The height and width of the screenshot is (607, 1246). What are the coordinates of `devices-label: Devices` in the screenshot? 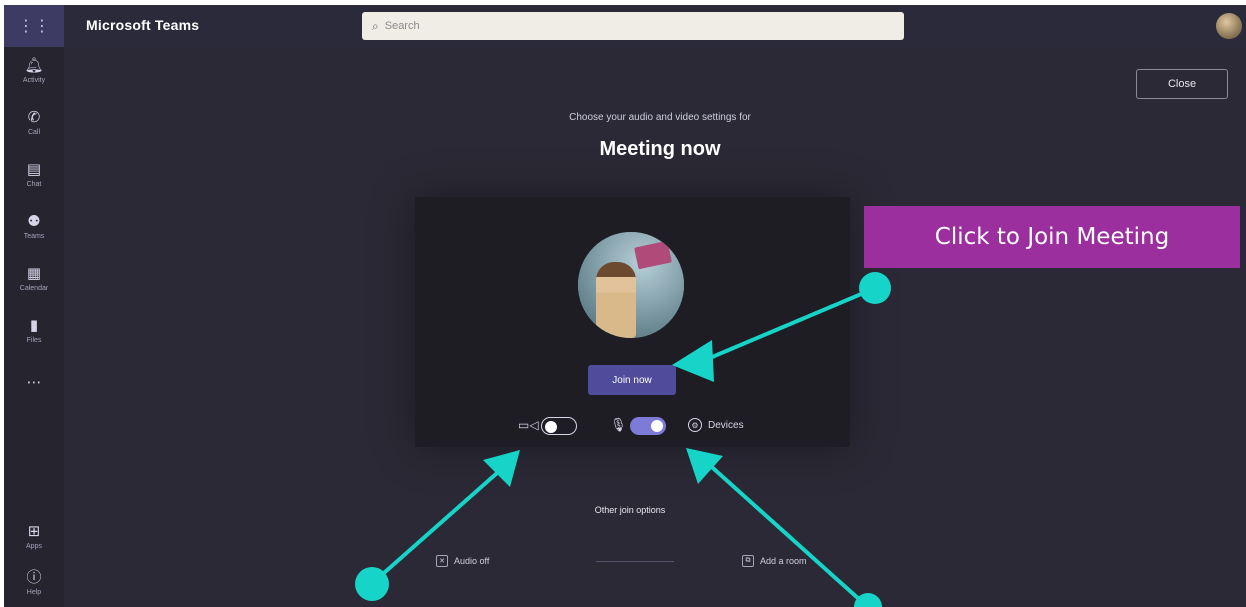 It's located at (726, 425).